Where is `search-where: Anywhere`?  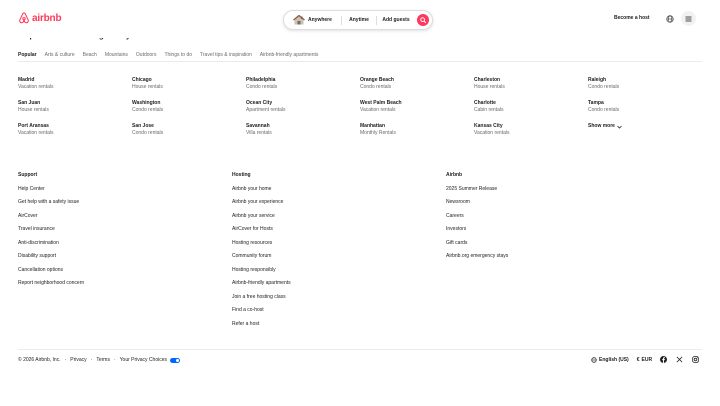 search-where: Anywhere is located at coordinates (312, 20).